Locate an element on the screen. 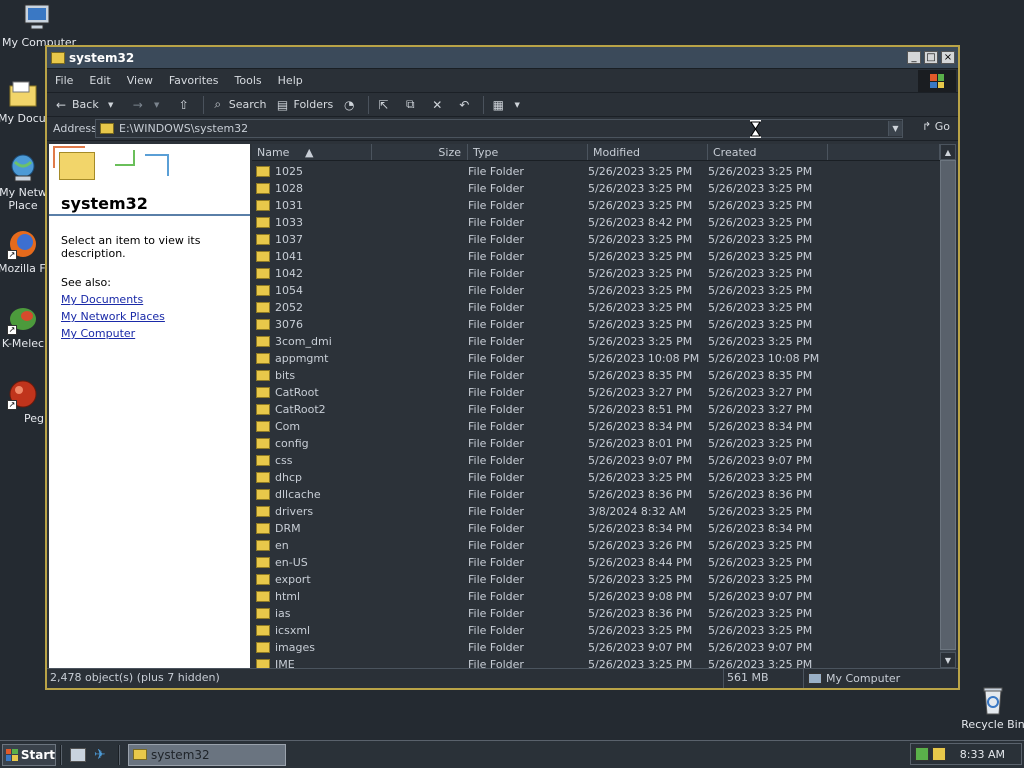 The image size is (1024, 768). title-bar: system32 _ □ × is located at coordinates (502, 58).